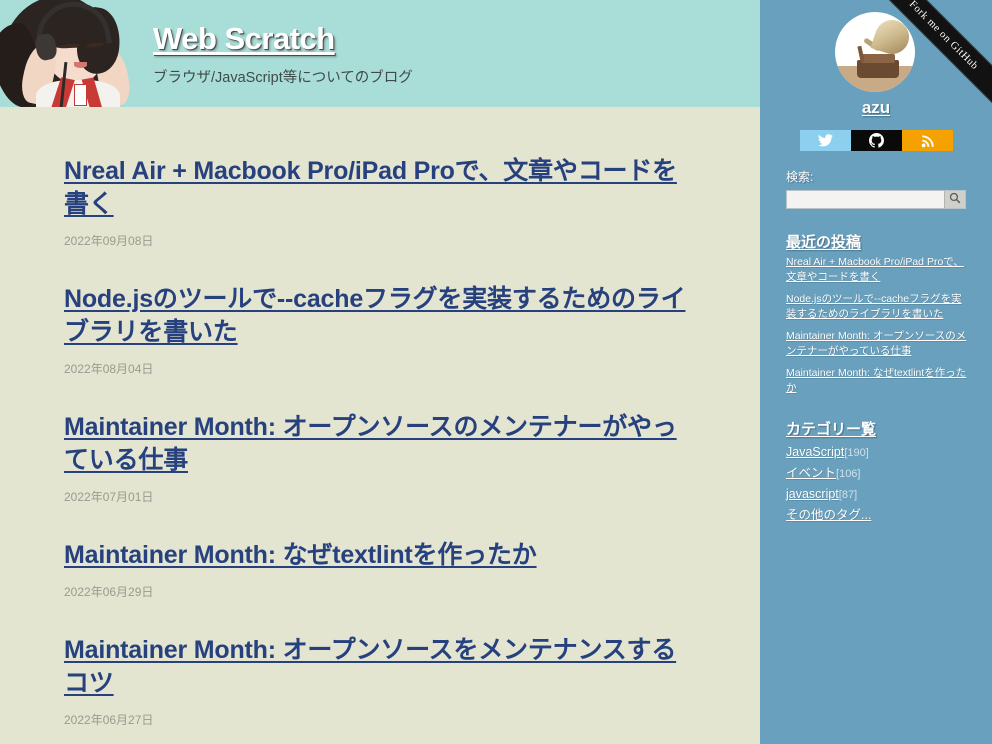  I want to click on twitter-link, so click(825, 140).